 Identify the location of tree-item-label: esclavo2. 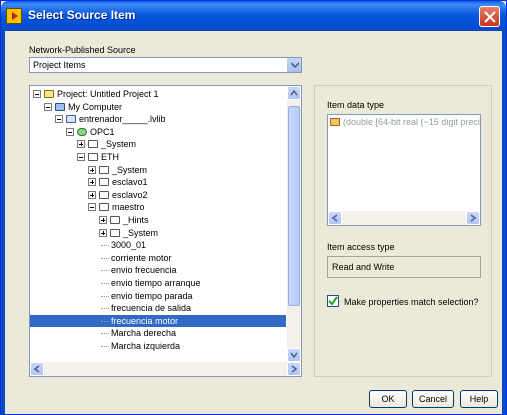
(130, 194).